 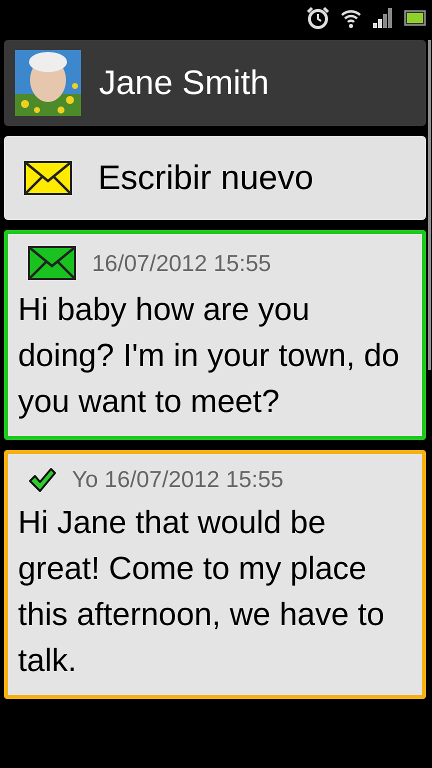 What do you see at coordinates (215, 178) in the screenshot?
I see `compose-button: Escribir nuevo` at bounding box center [215, 178].